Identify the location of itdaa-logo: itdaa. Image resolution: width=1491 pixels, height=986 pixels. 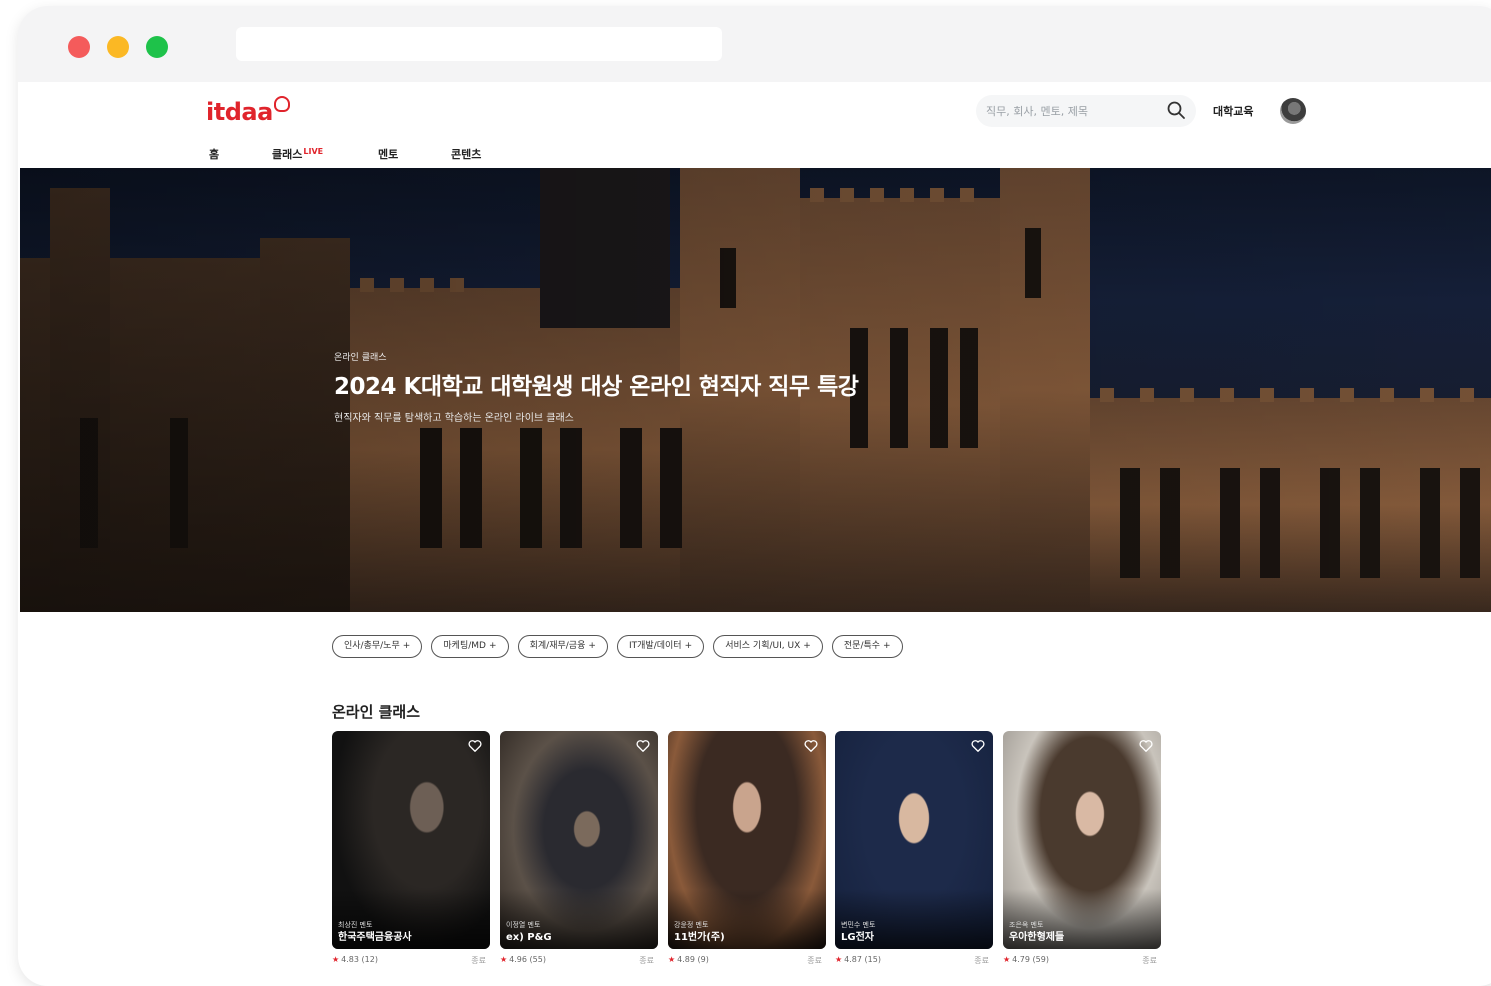
(248, 111).